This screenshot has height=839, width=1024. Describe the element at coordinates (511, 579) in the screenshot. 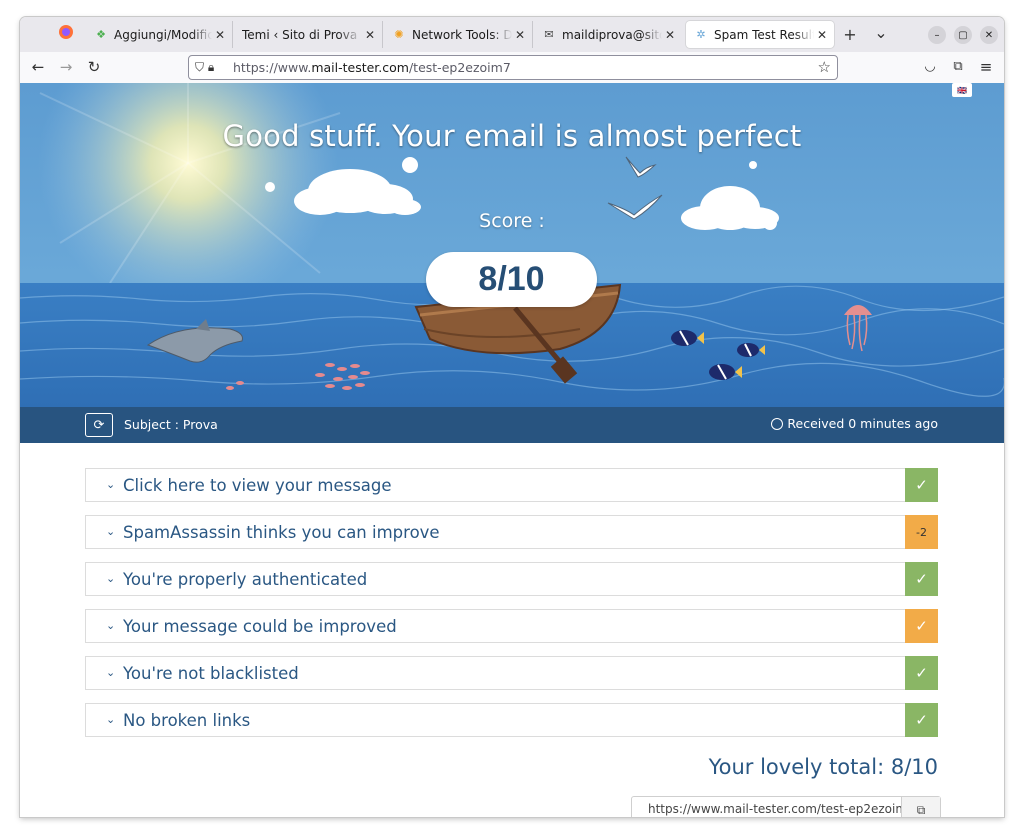

I see `result-row-authenticated: ⌄ You're properly authenticated ✓` at that location.